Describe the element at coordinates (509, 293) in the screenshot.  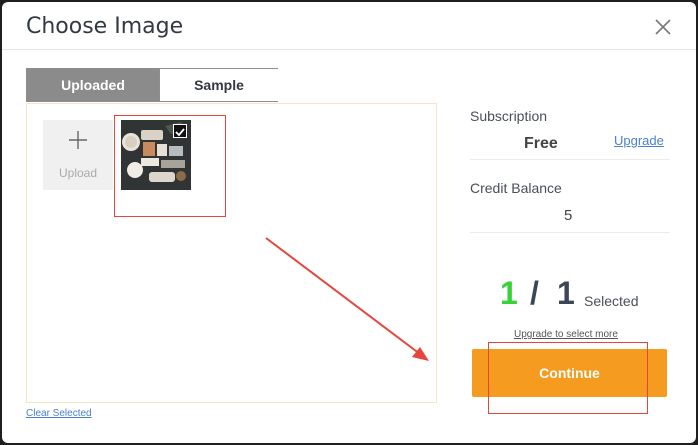
I see `selected-count: 1` at that location.